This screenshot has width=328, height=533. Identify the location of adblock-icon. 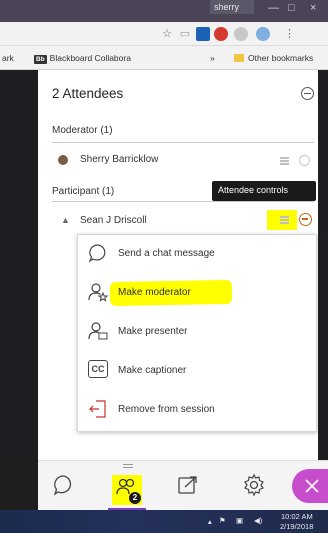
(221, 34).